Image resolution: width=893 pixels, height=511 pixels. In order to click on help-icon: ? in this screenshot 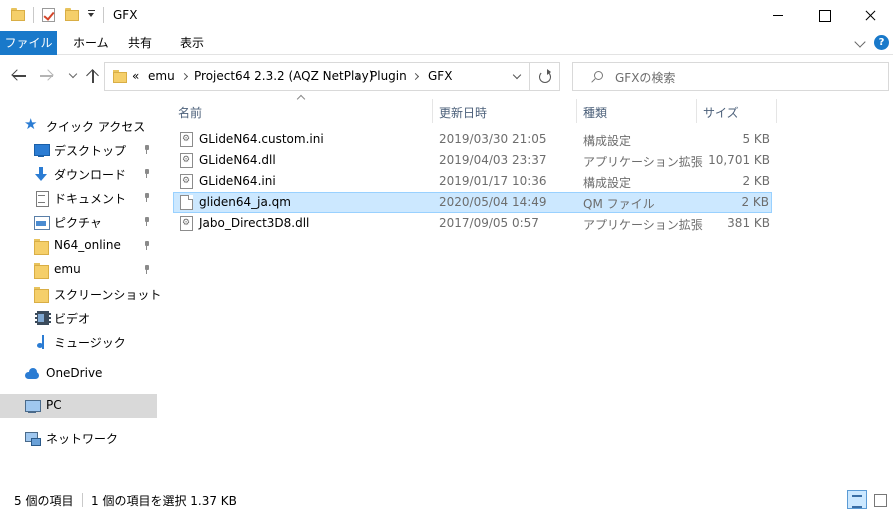, I will do `click(881, 42)`.